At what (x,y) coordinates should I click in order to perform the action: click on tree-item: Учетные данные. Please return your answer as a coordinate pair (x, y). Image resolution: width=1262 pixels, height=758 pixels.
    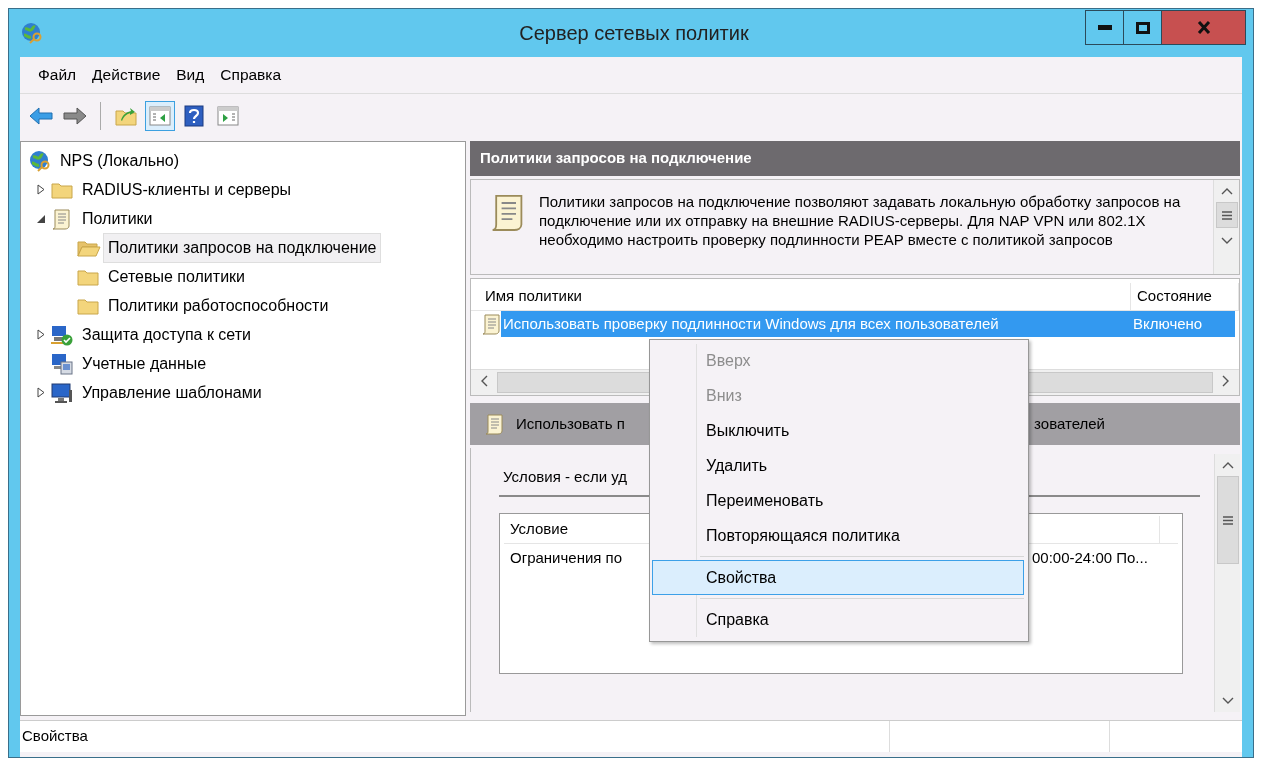
    Looking at the image, I should click on (144, 363).